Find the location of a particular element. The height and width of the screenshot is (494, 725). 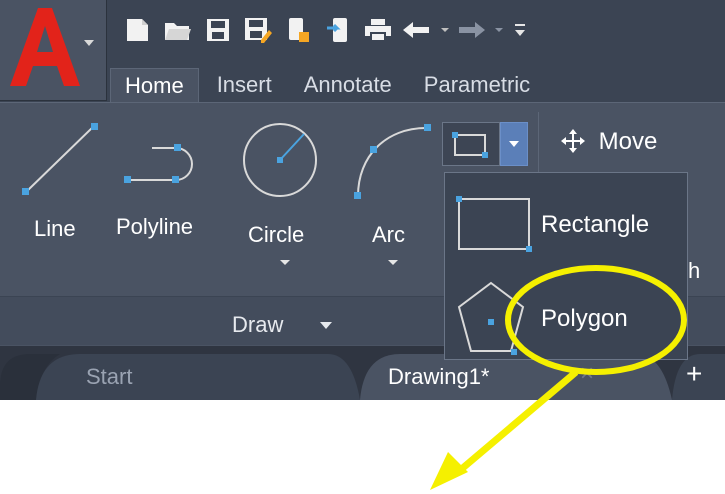

line-tool-button: Line is located at coordinates (59, 191).